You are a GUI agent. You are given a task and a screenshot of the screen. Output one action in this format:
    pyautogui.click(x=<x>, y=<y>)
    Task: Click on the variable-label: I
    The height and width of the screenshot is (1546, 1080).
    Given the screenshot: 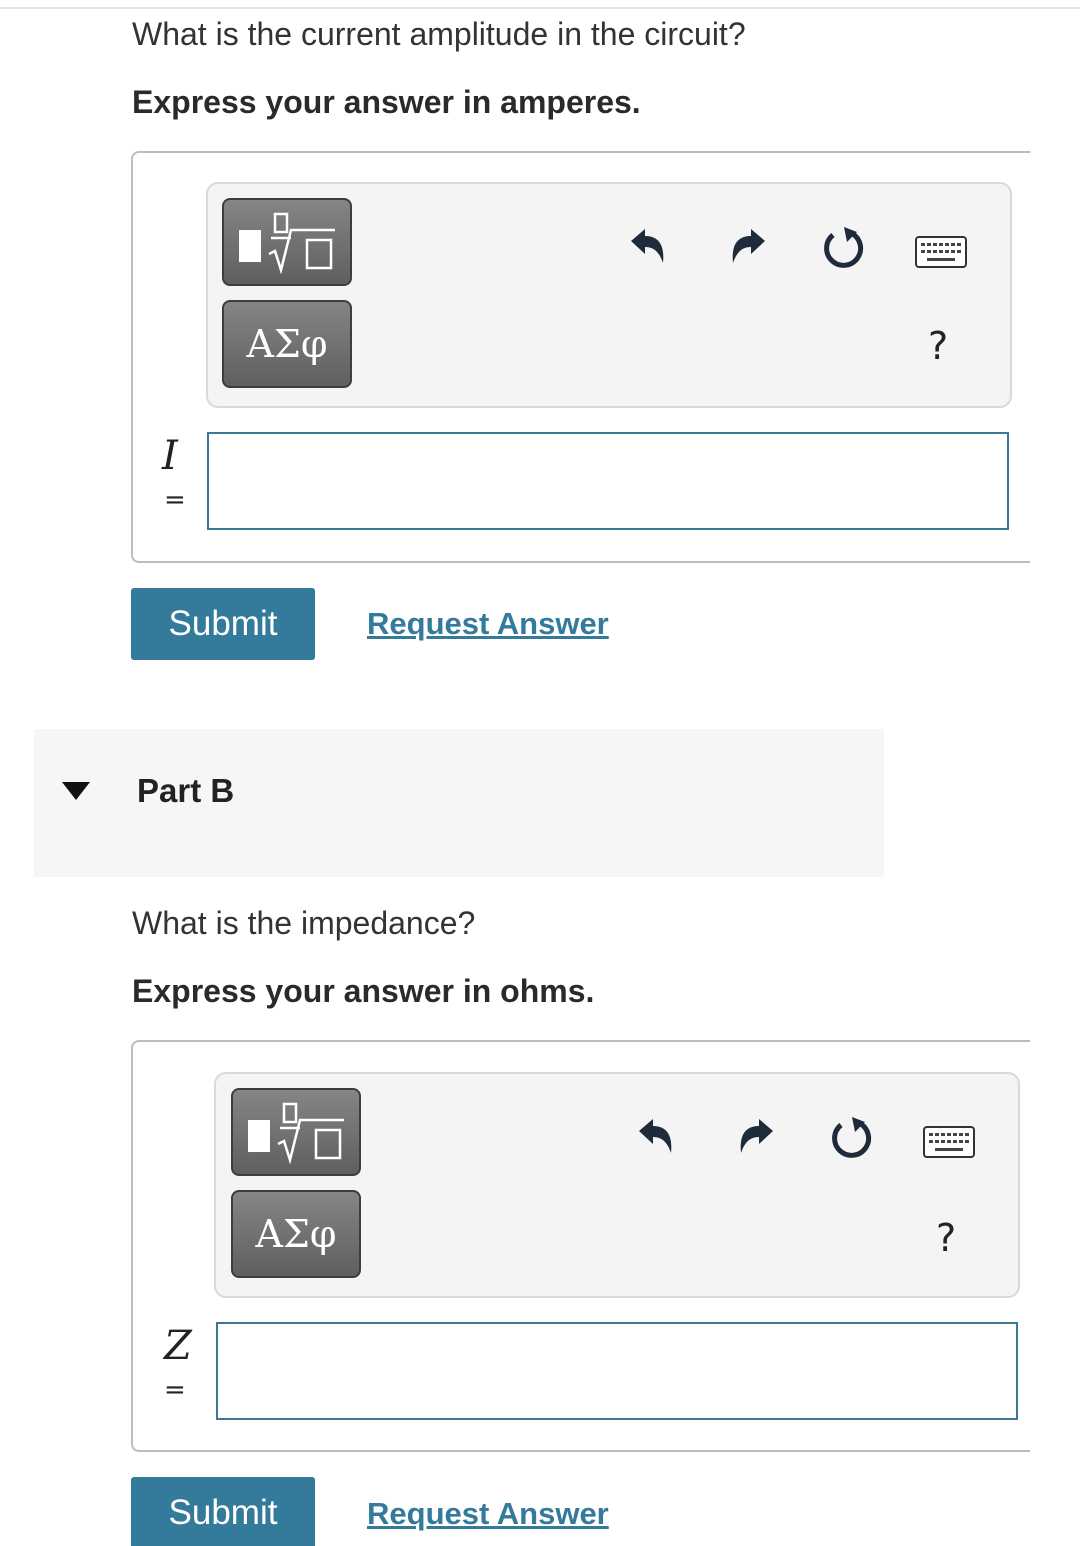 What is the action you would take?
    pyautogui.click(x=170, y=456)
    